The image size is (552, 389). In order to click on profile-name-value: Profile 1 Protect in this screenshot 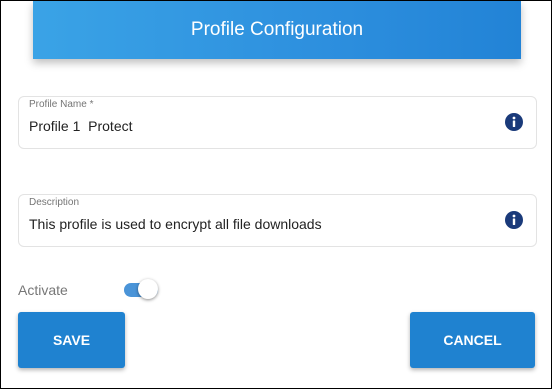, I will do `click(81, 126)`.